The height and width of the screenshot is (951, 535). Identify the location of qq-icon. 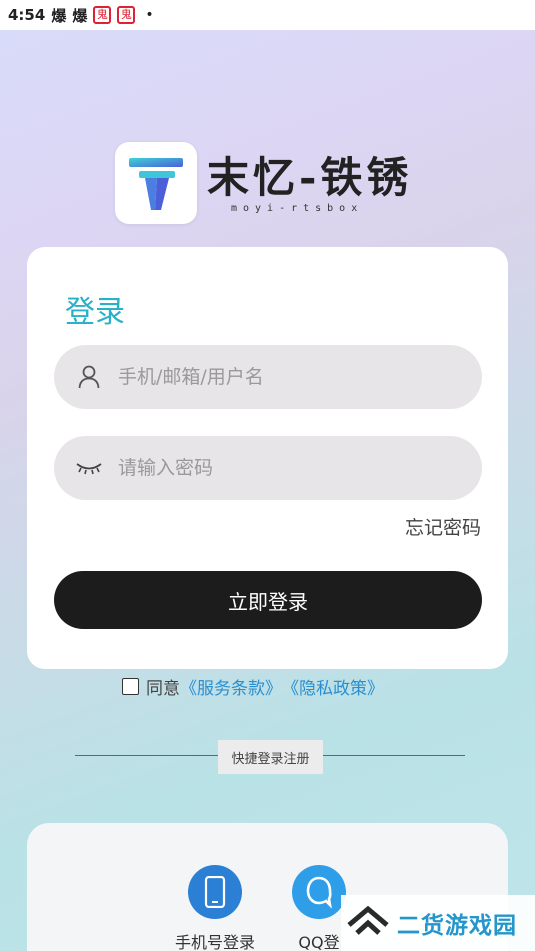
(319, 892).